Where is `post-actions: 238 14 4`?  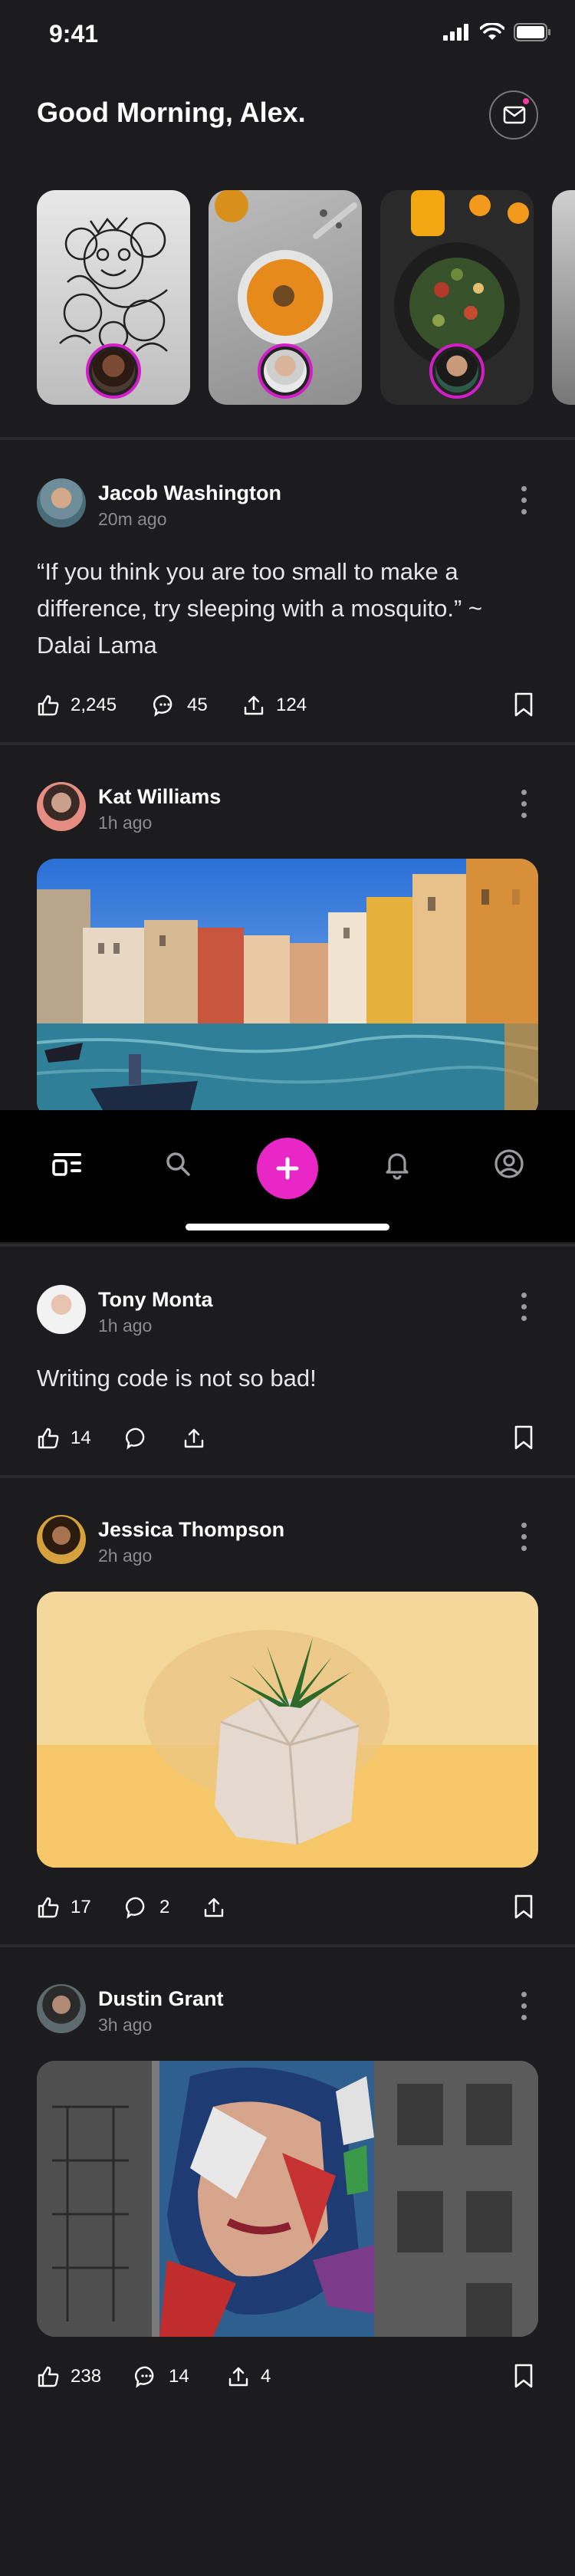 post-actions: 238 14 4 is located at coordinates (287, 2376).